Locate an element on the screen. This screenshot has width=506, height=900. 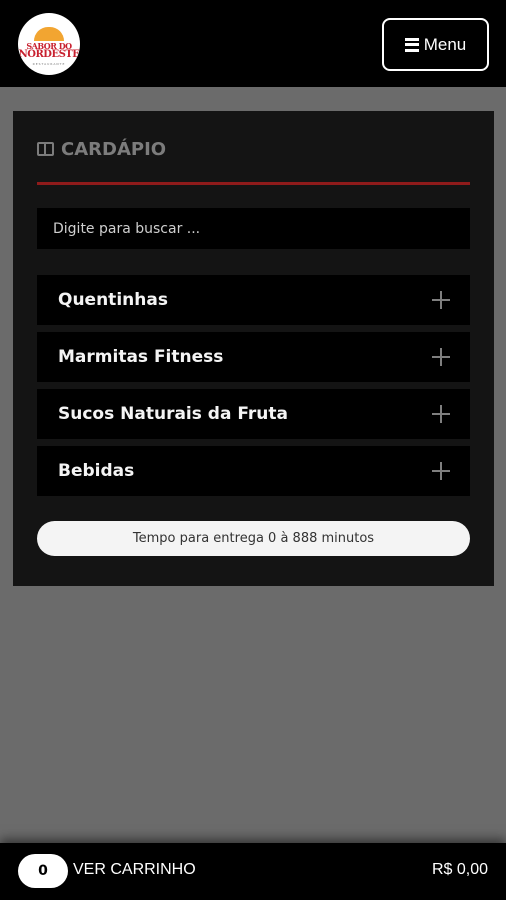
category-marmitas-fitness: Marmitas Fitness is located at coordinates (253, 357).